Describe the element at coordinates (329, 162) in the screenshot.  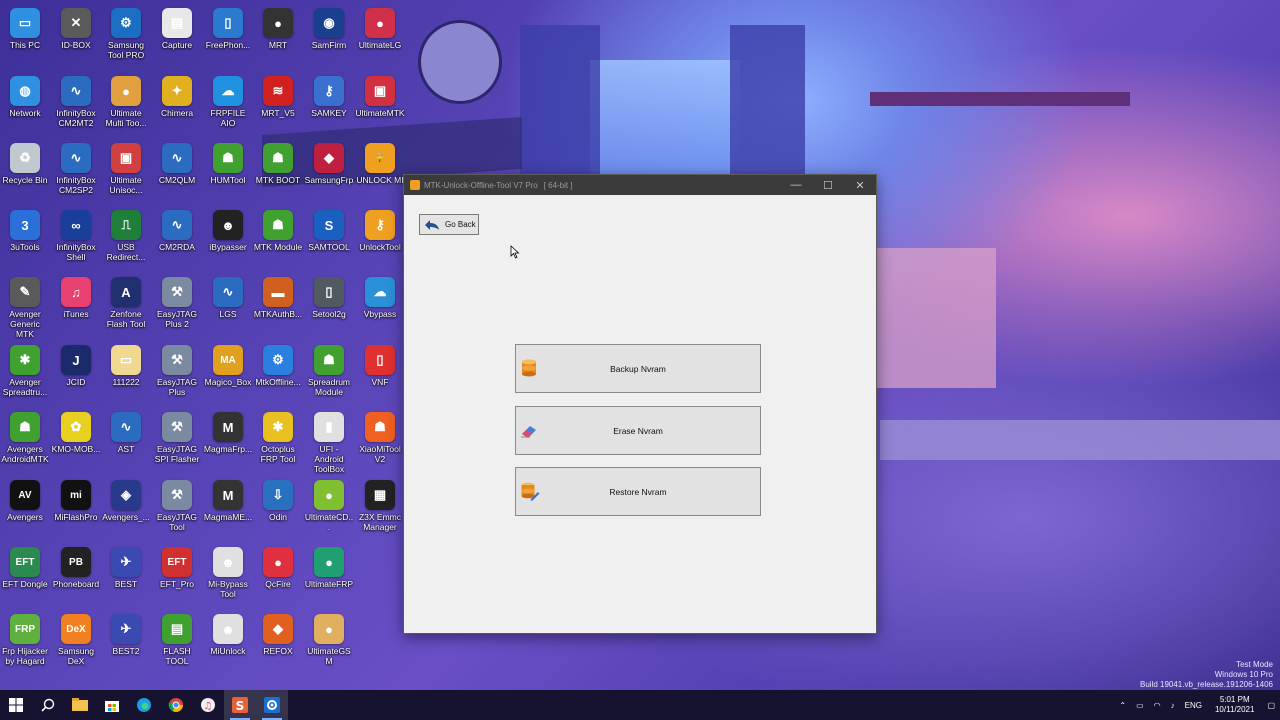
I see `desktop-icon-samsungfrp: ◆ SamsungFrp` at that location.